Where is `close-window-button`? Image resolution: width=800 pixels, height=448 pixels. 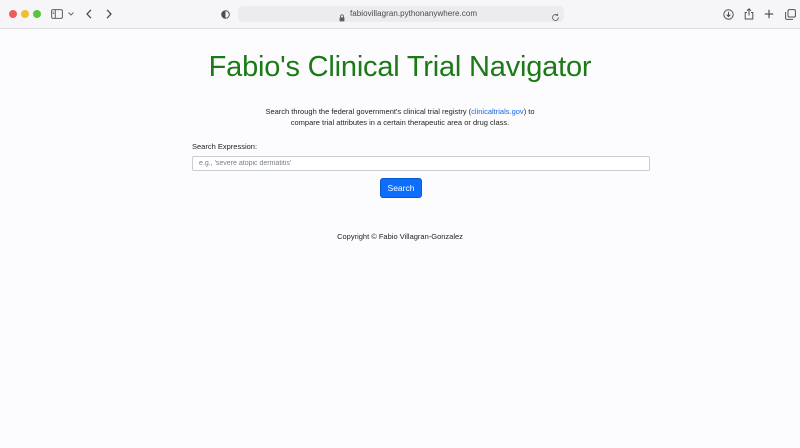 close-window-button is located at coordinates (13, 14).